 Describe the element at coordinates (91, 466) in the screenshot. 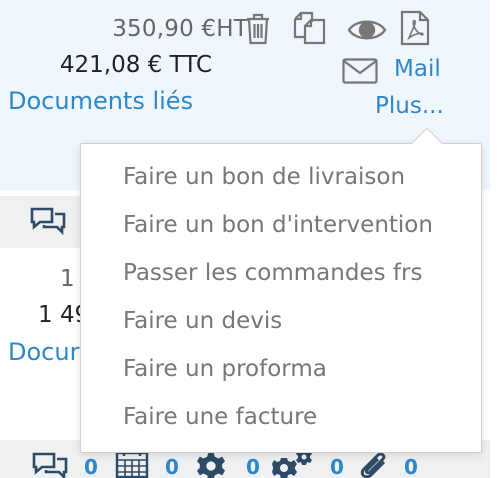

I see `comments-count: 0` at that location.